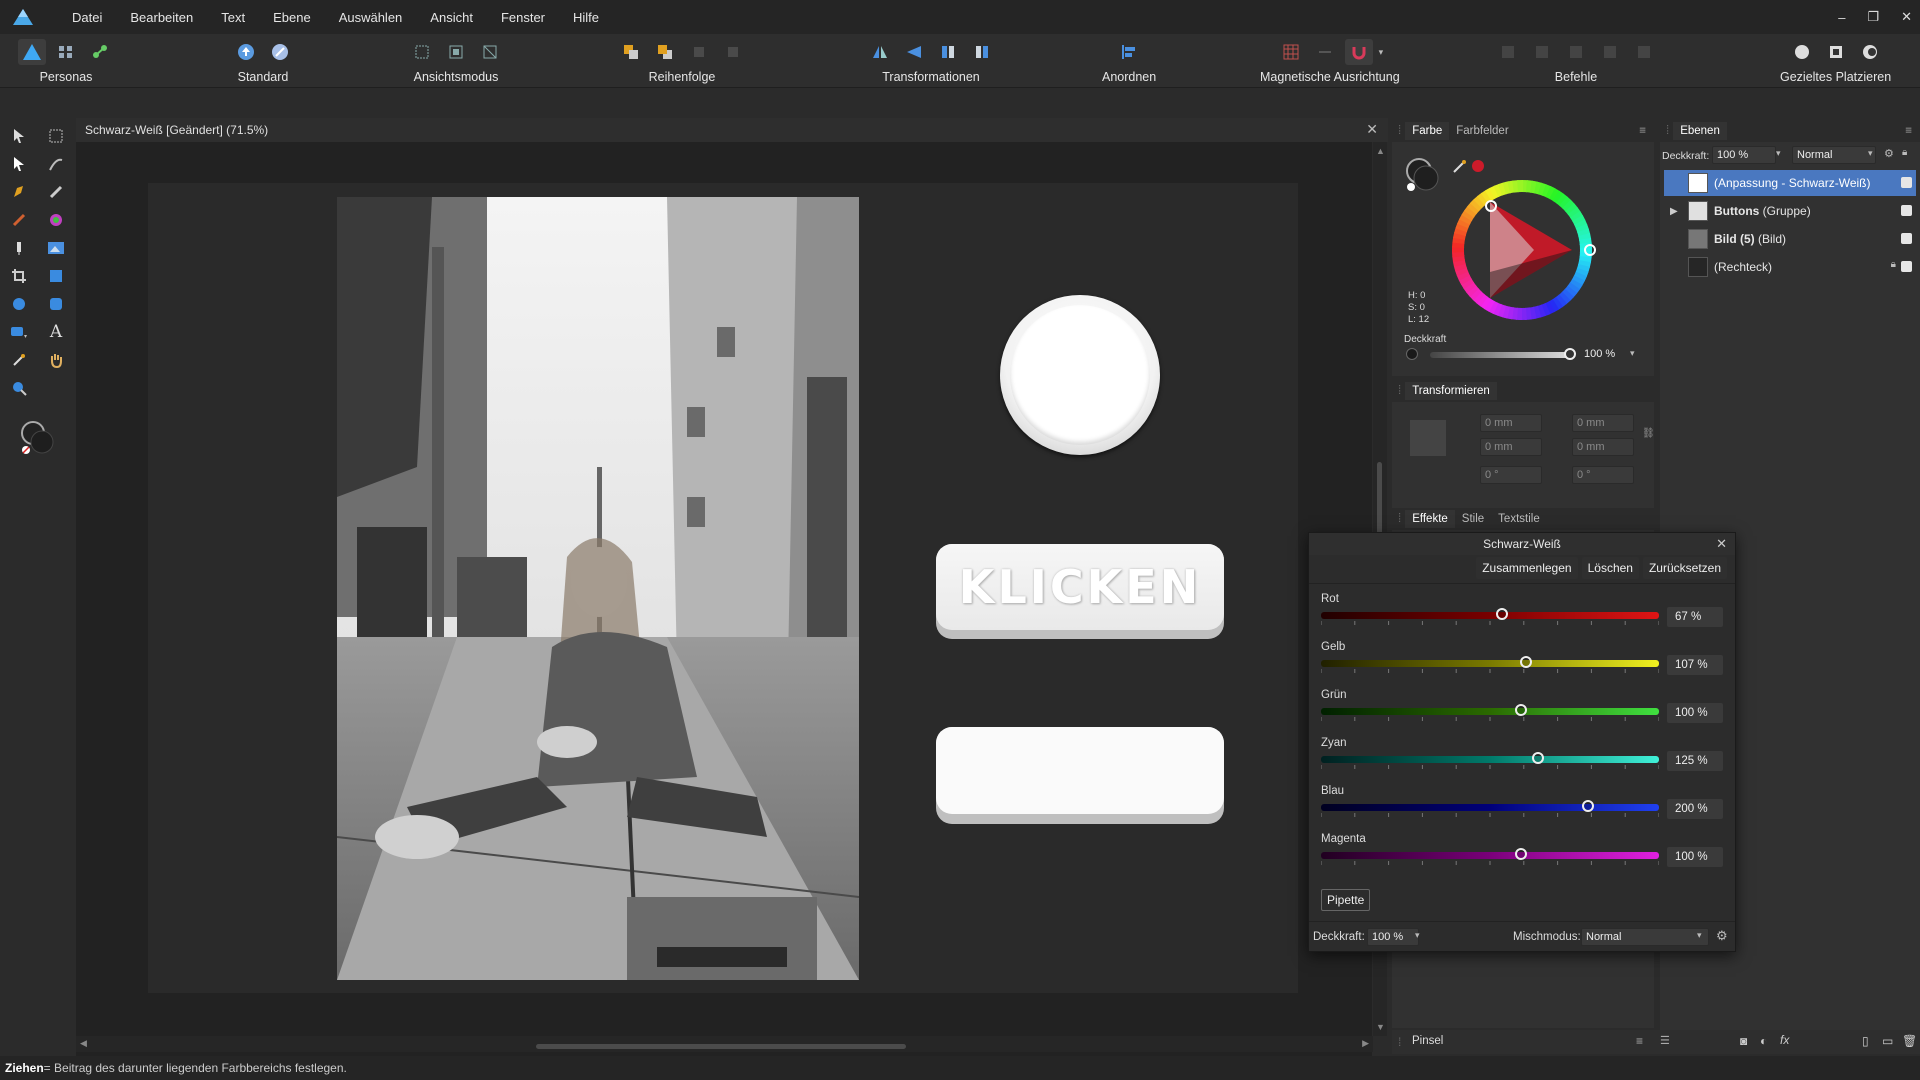 The width and height of the screenshot is (1920, 1080). I want to click on dialog-close-icon: ✕, so click(1721, 544).